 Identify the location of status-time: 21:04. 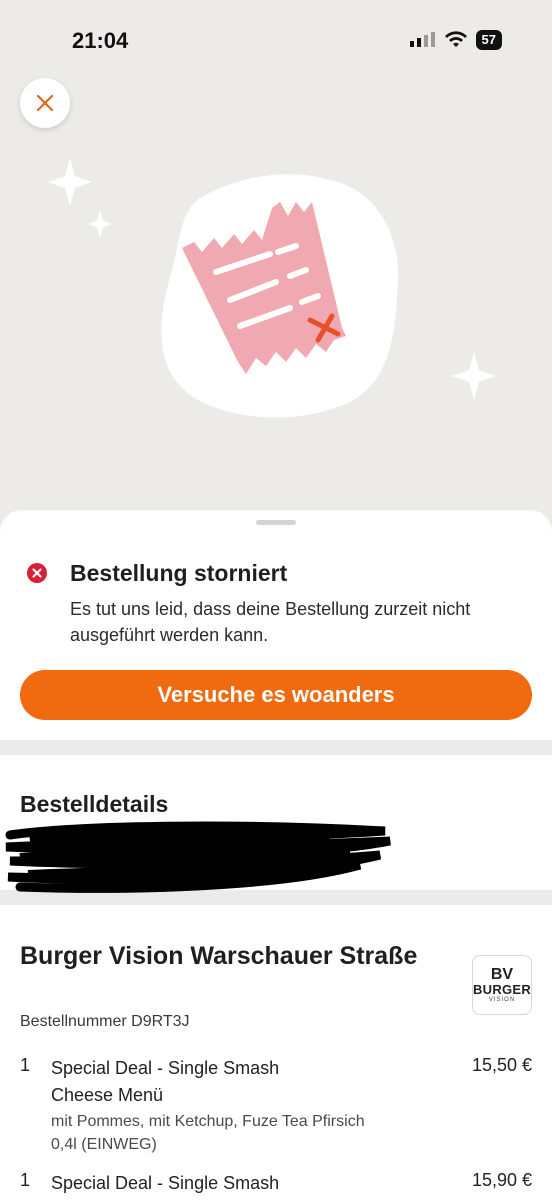
(100, 40).